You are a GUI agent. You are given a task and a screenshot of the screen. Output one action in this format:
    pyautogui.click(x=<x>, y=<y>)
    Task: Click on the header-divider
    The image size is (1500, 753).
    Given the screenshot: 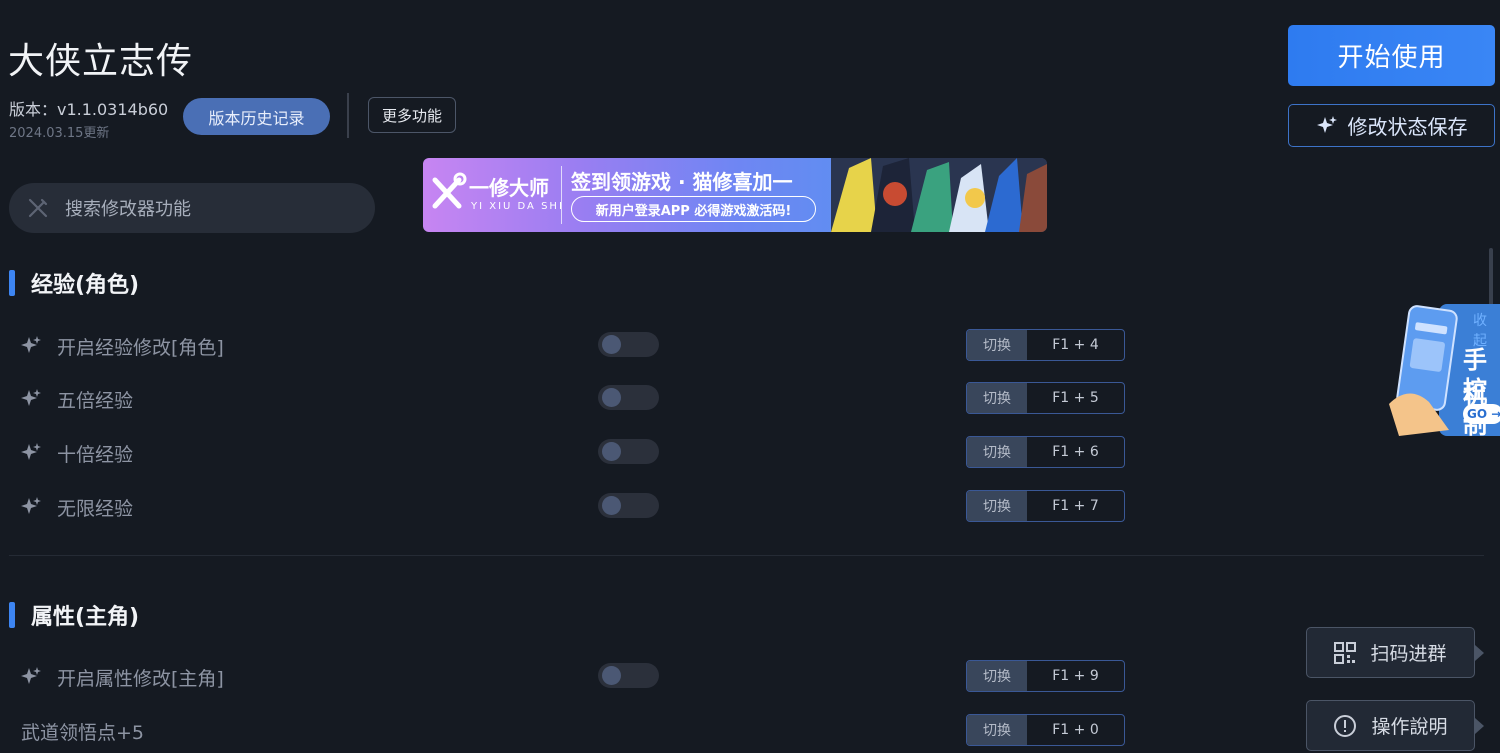 What is the action you would take?
    pyautogui.click(x=348, y=115)
    